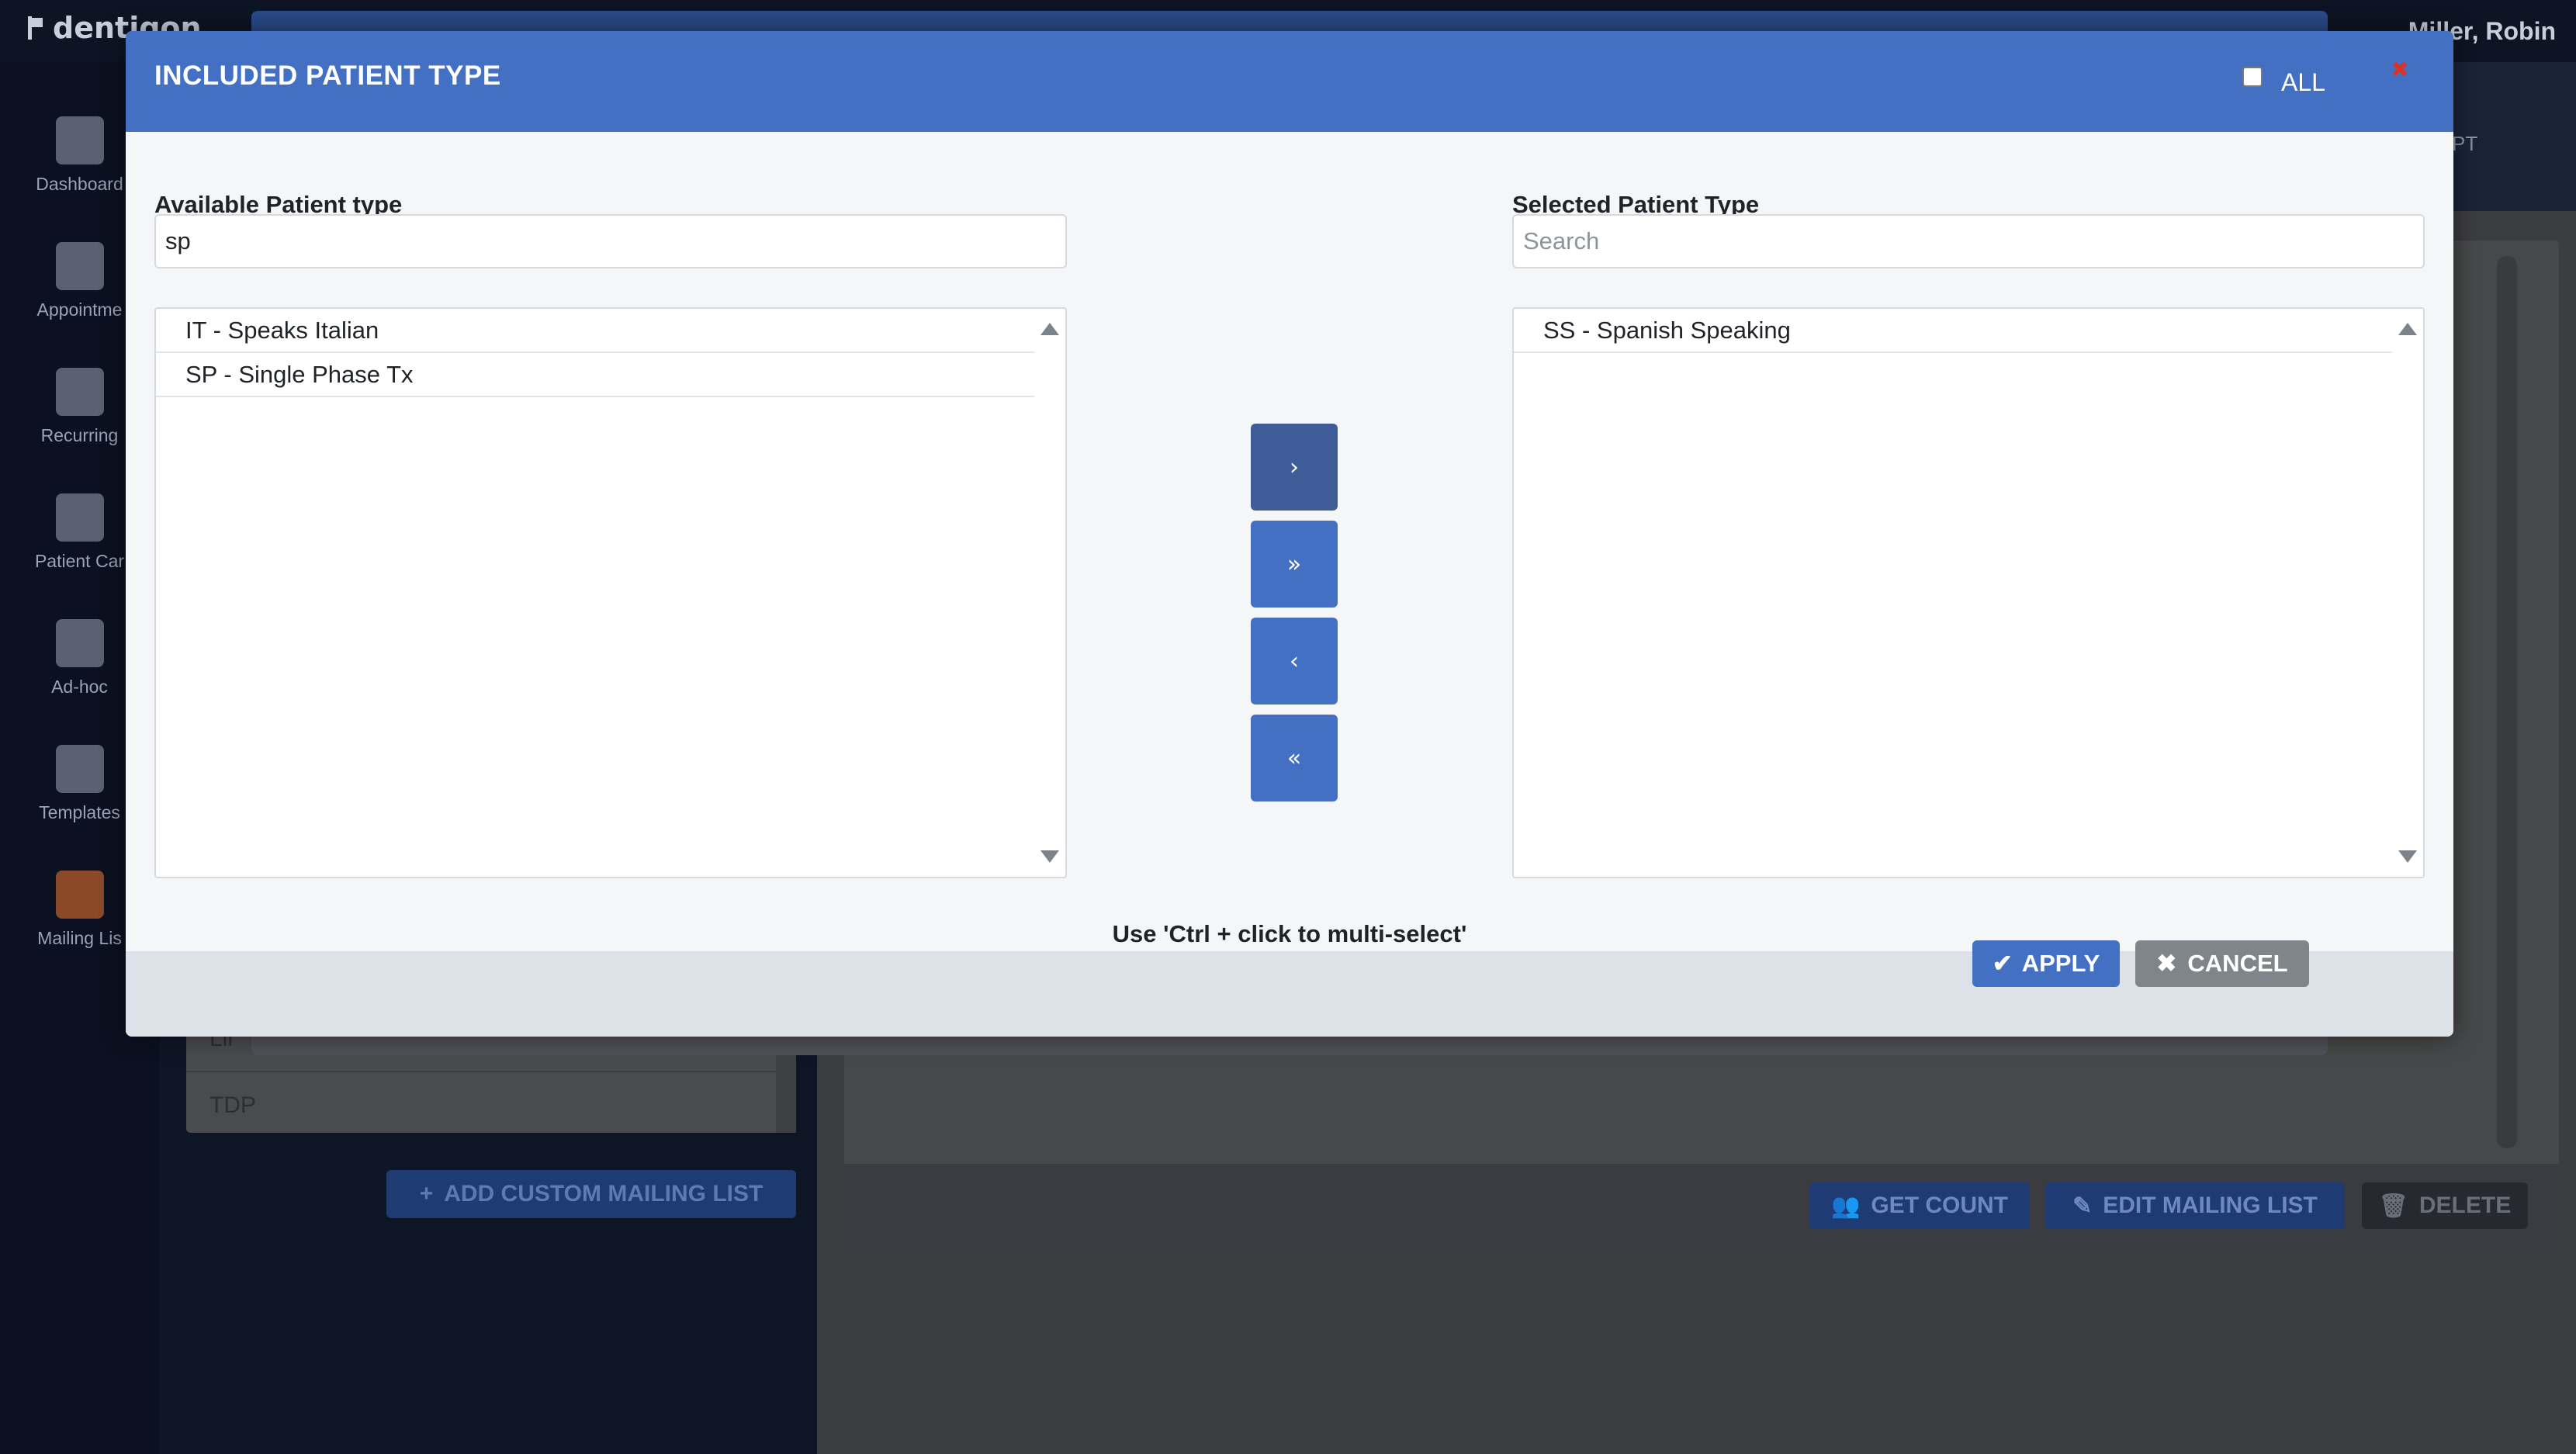 The height and width of the screenshot is (1454, 2576). What do you see at coordinates (1294, 467) in the screenshot?
I see `move-selected-right-button: ›` at bounding box center [1294, 467].